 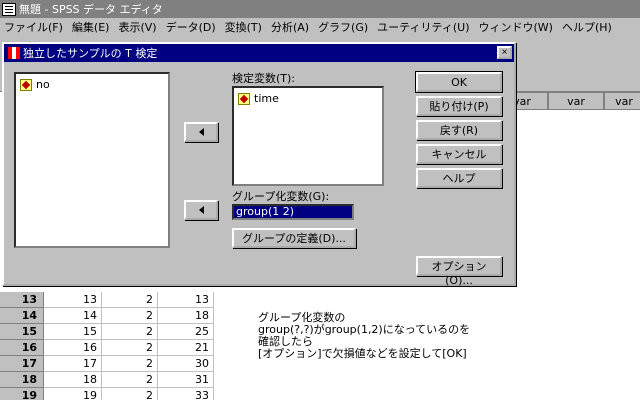 I want to click on table-row: 19 19 2 33, so click(x=320, y=394).